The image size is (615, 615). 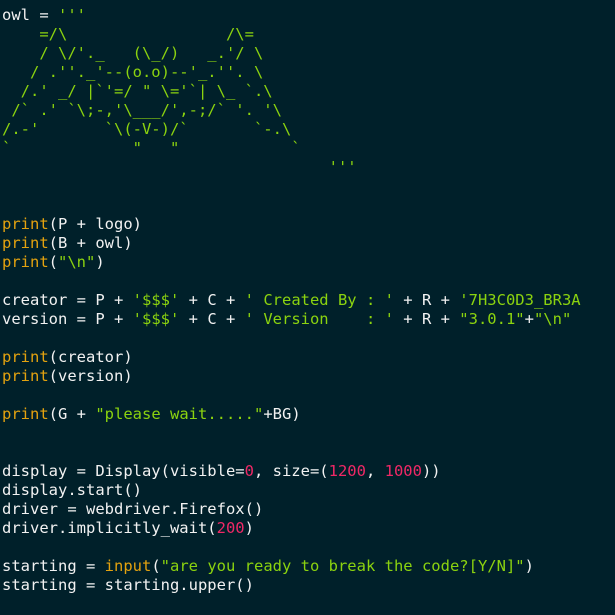 I want to click on code-line: ` " " `, so click(x=291, y=148).